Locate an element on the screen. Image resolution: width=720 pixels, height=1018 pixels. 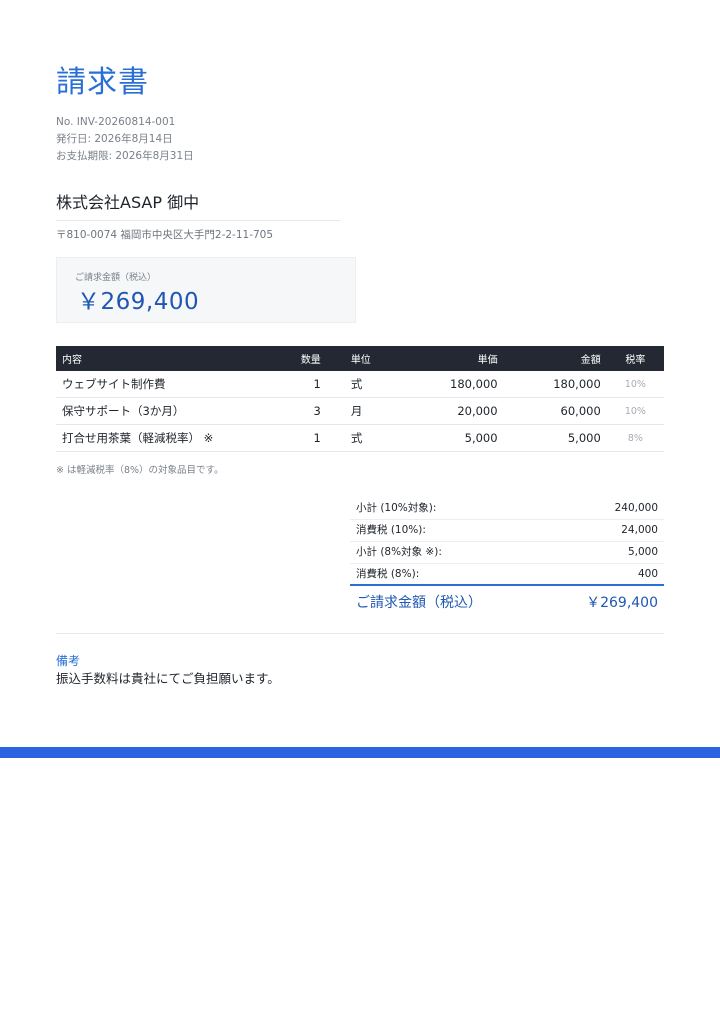
row-rate: 8% is located at coordinates (635, 438).